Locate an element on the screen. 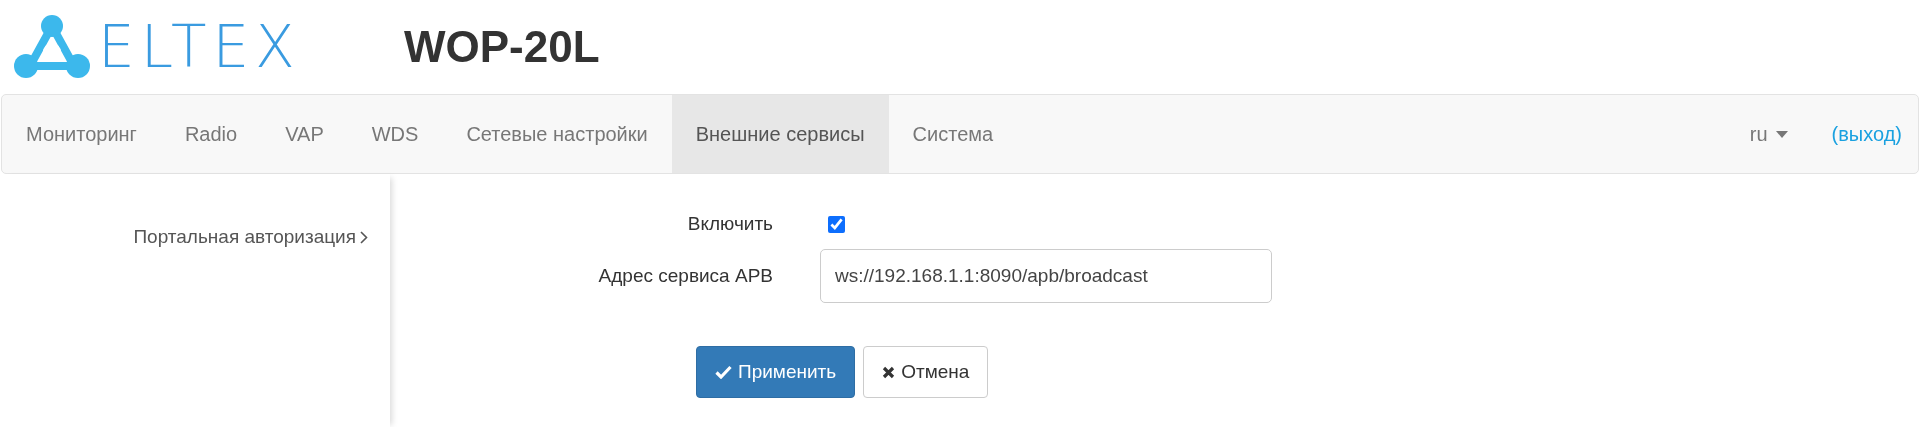  apply-button: Применить is located at coordinates (776, 372).